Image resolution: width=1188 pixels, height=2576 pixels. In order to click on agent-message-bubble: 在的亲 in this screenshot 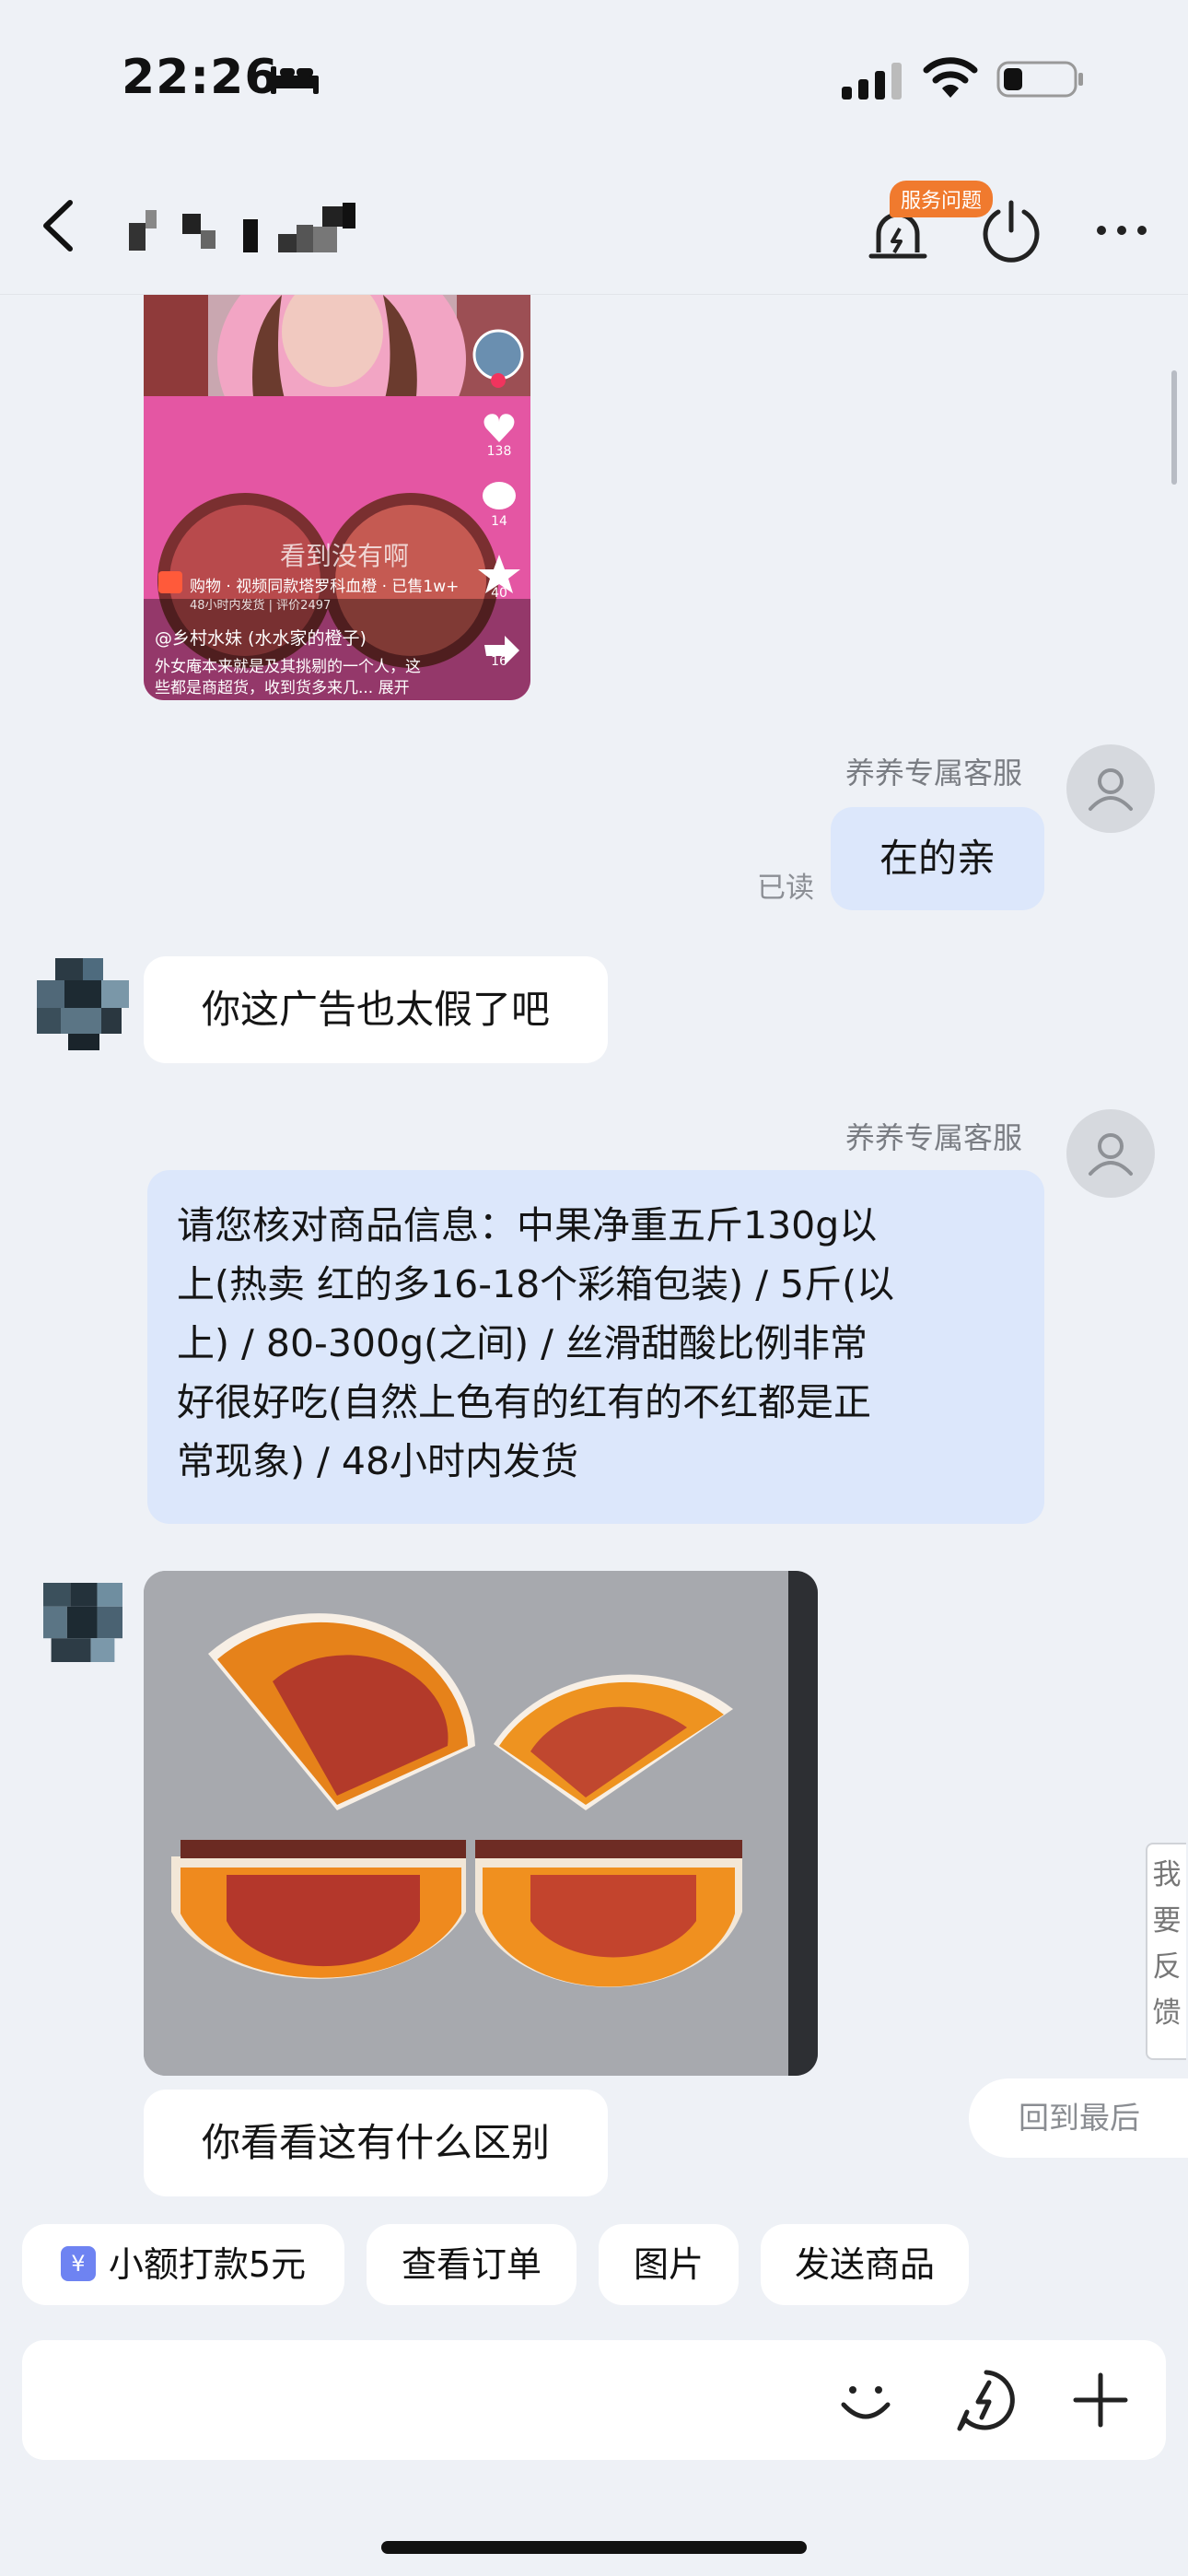, I will do `click(937, 859)`.